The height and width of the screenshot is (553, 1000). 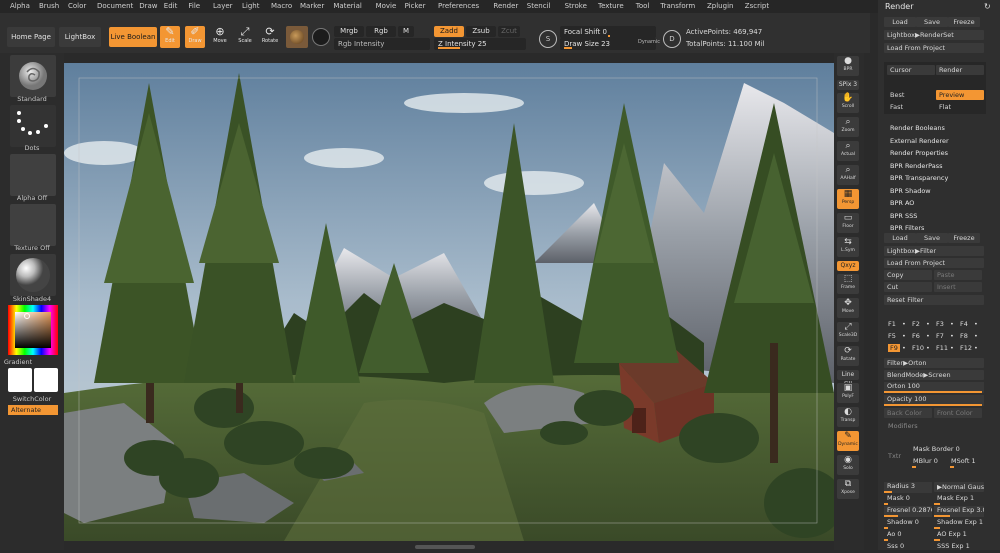 I want to click on menu-item-edit: Edit, so click(x=171, y=6).